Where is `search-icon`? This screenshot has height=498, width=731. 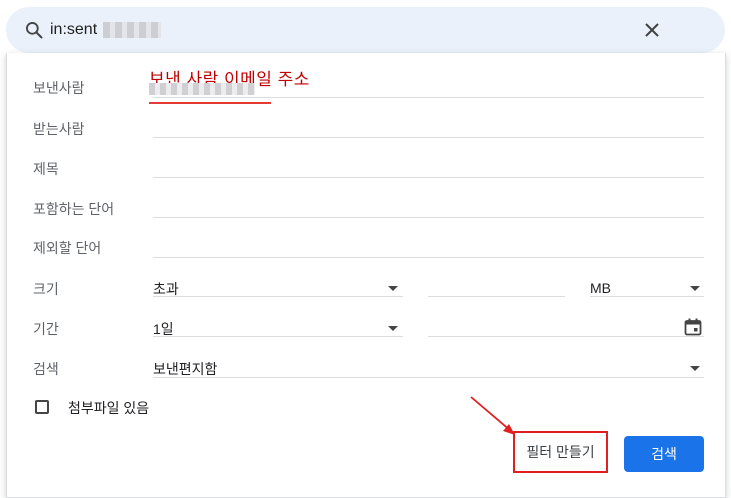 search-icon is located at coordinates (34, 30).